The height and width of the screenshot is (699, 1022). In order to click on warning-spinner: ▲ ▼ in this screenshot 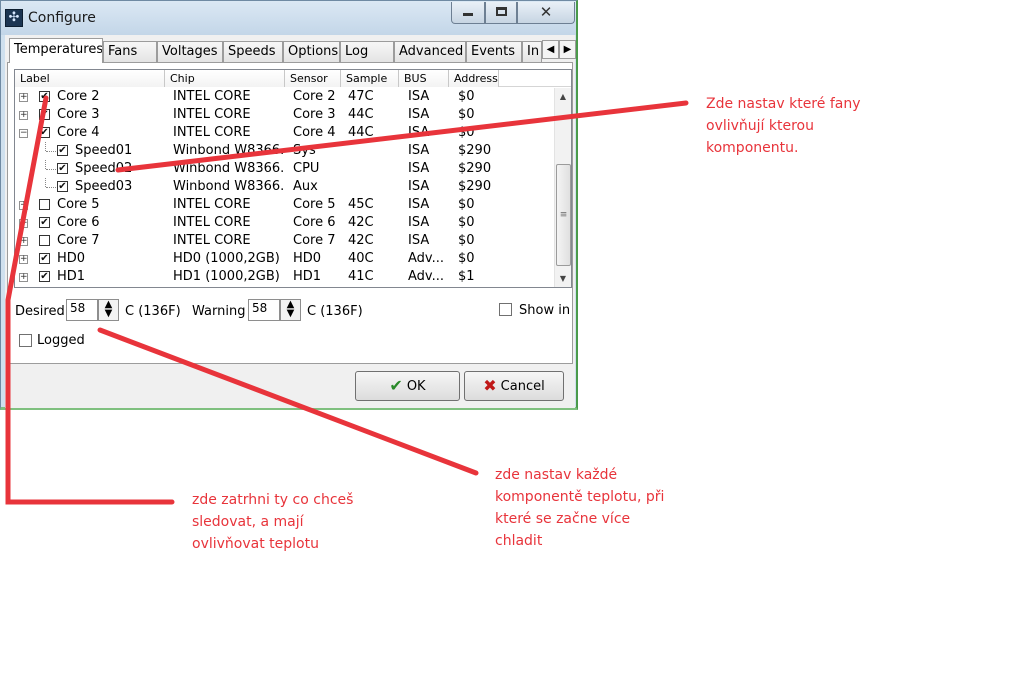, I will do `click(290, 310)`.